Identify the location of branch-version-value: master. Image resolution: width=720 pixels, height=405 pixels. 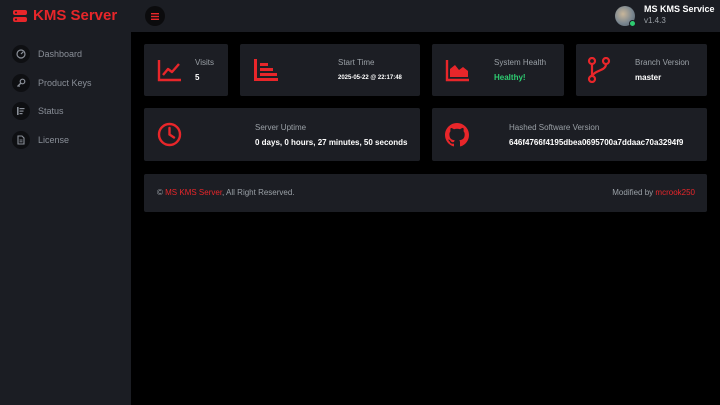
(648, 77).